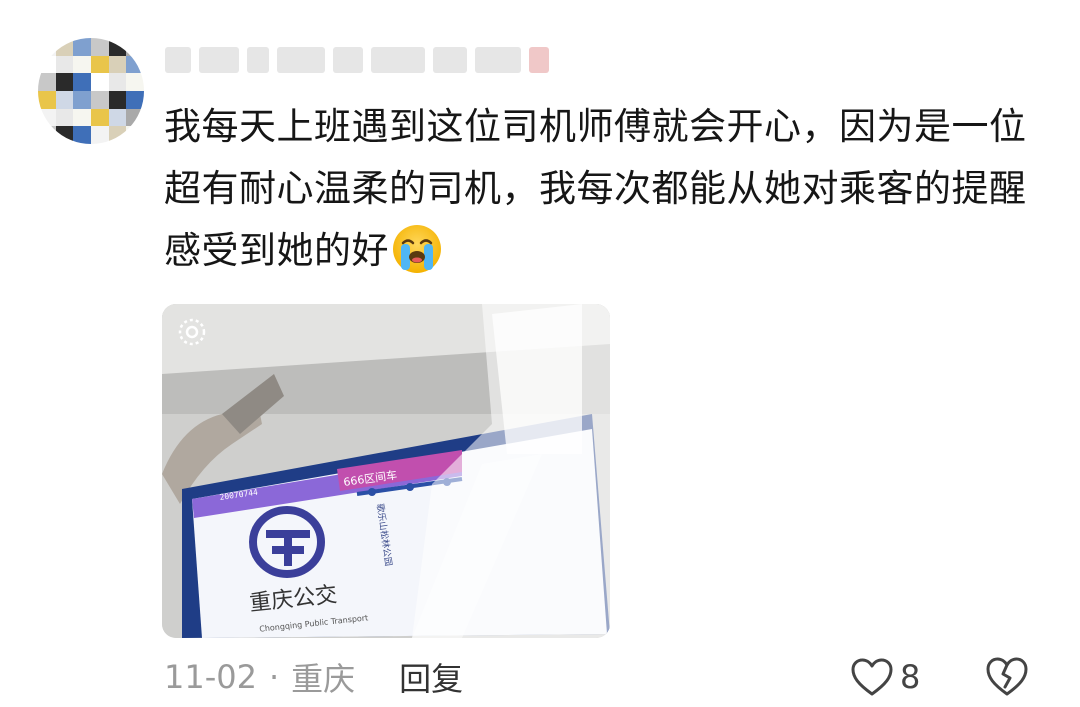  What do you see at coordinates (323, 679) in the screenshot?
I see `comment-location: 重庆` at bounding box center [323, 679].